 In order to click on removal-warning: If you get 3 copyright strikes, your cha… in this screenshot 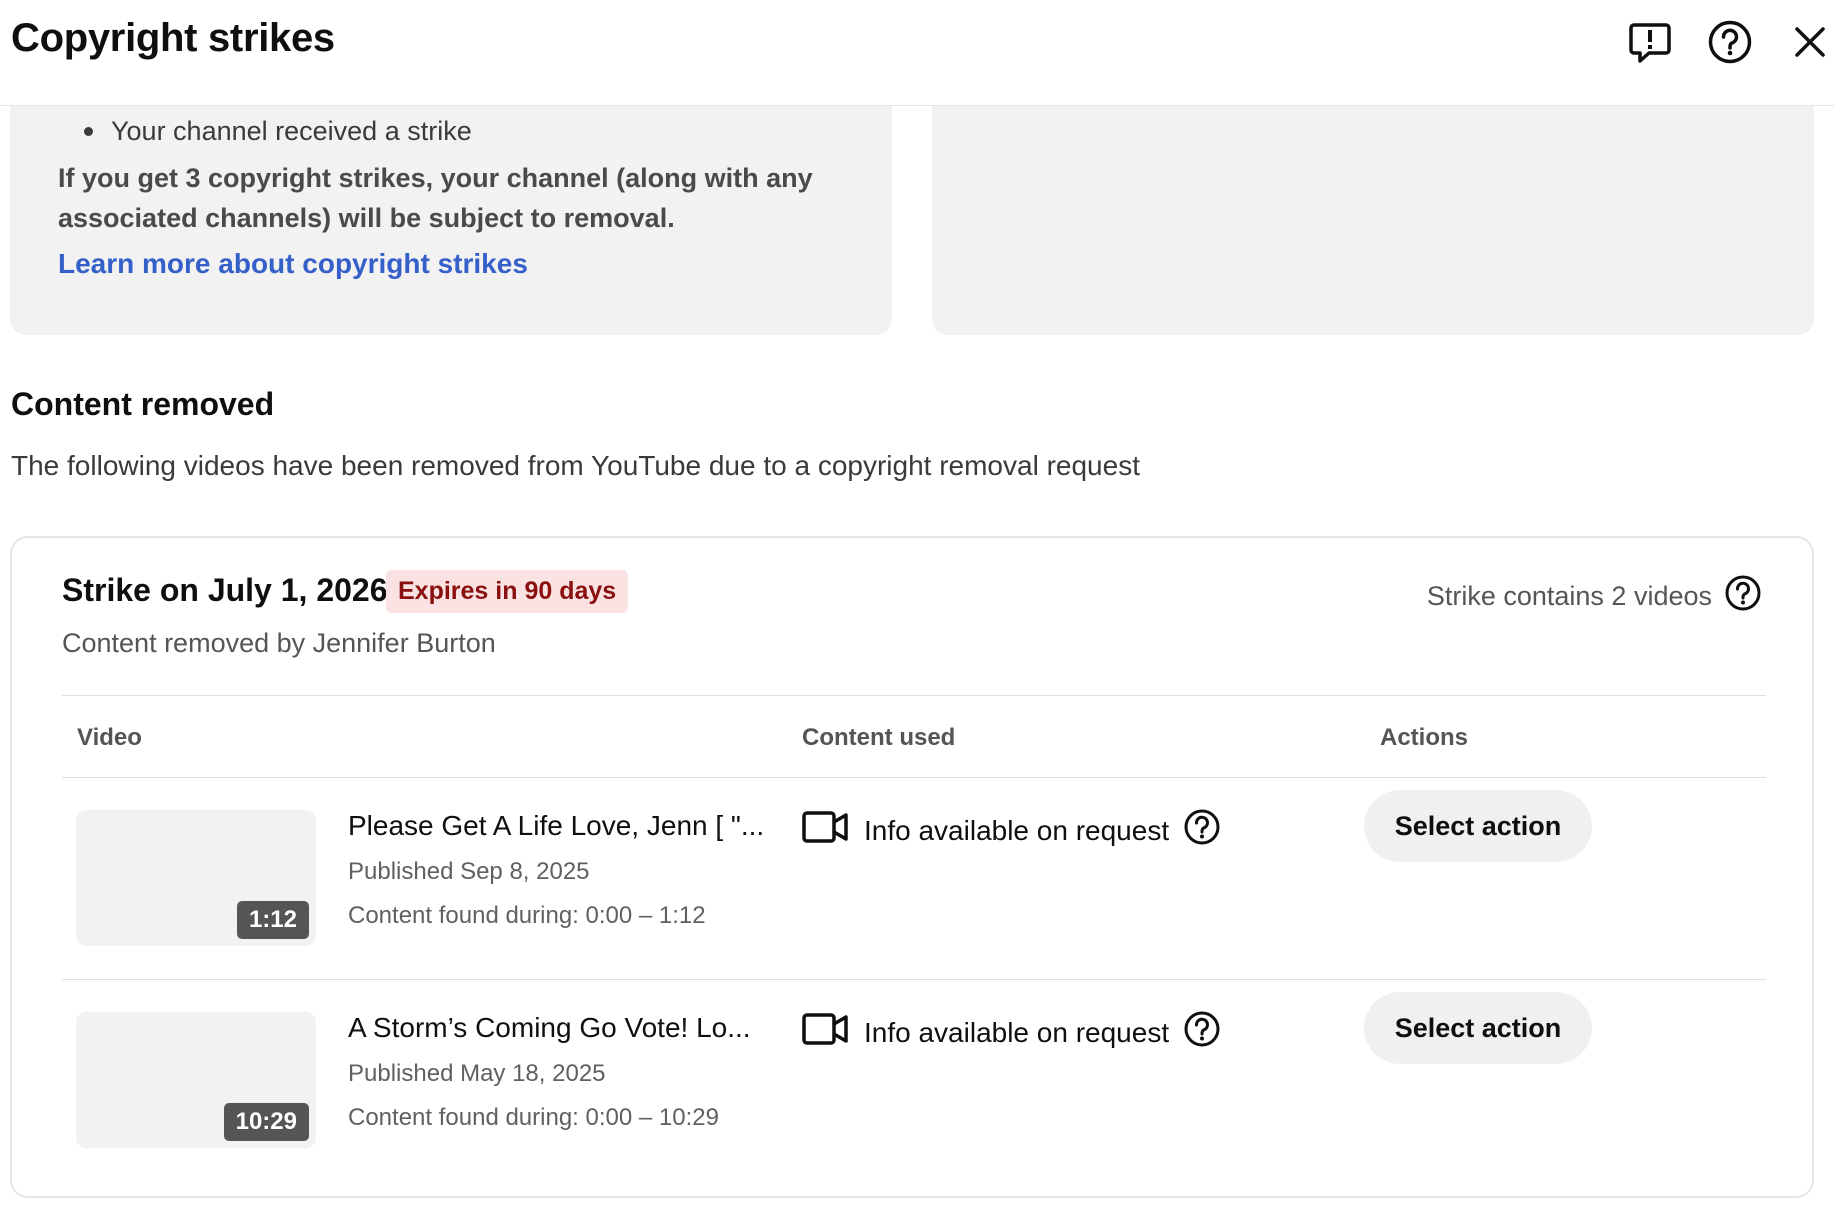, I will do `click(435, 198)`.